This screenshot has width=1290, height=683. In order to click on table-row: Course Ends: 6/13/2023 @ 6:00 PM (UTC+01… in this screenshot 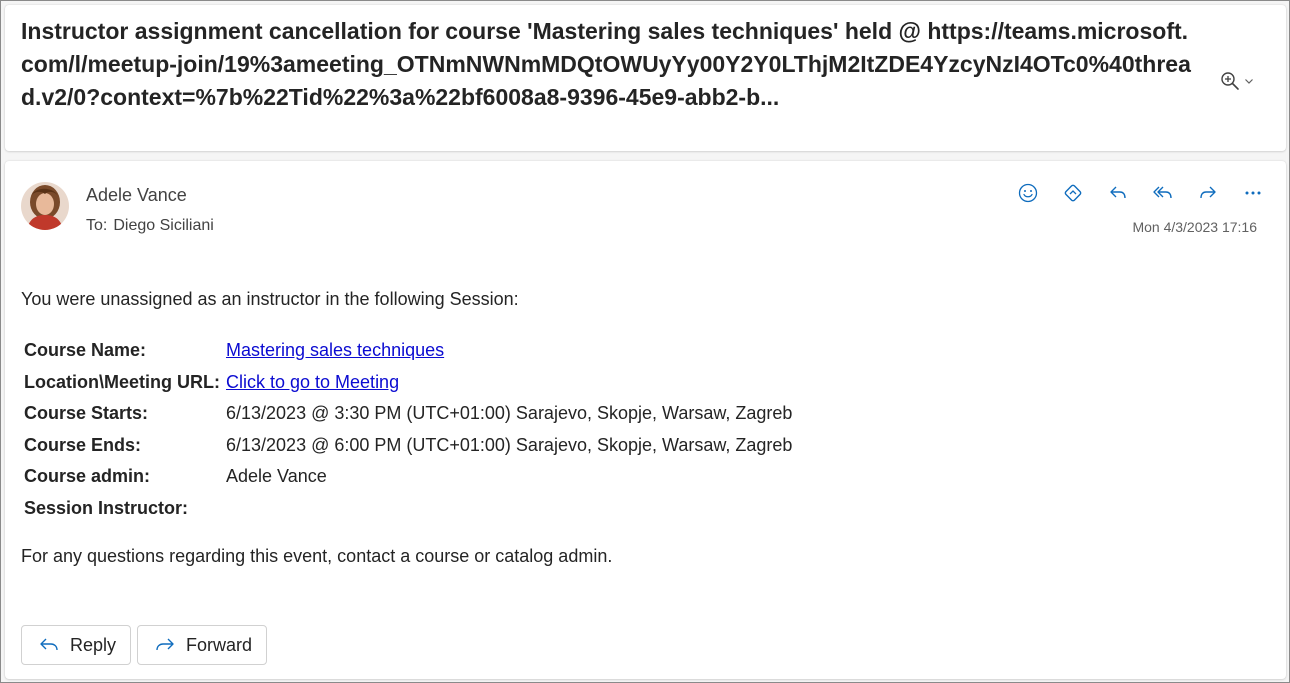, I will do `click(408, 446)`.